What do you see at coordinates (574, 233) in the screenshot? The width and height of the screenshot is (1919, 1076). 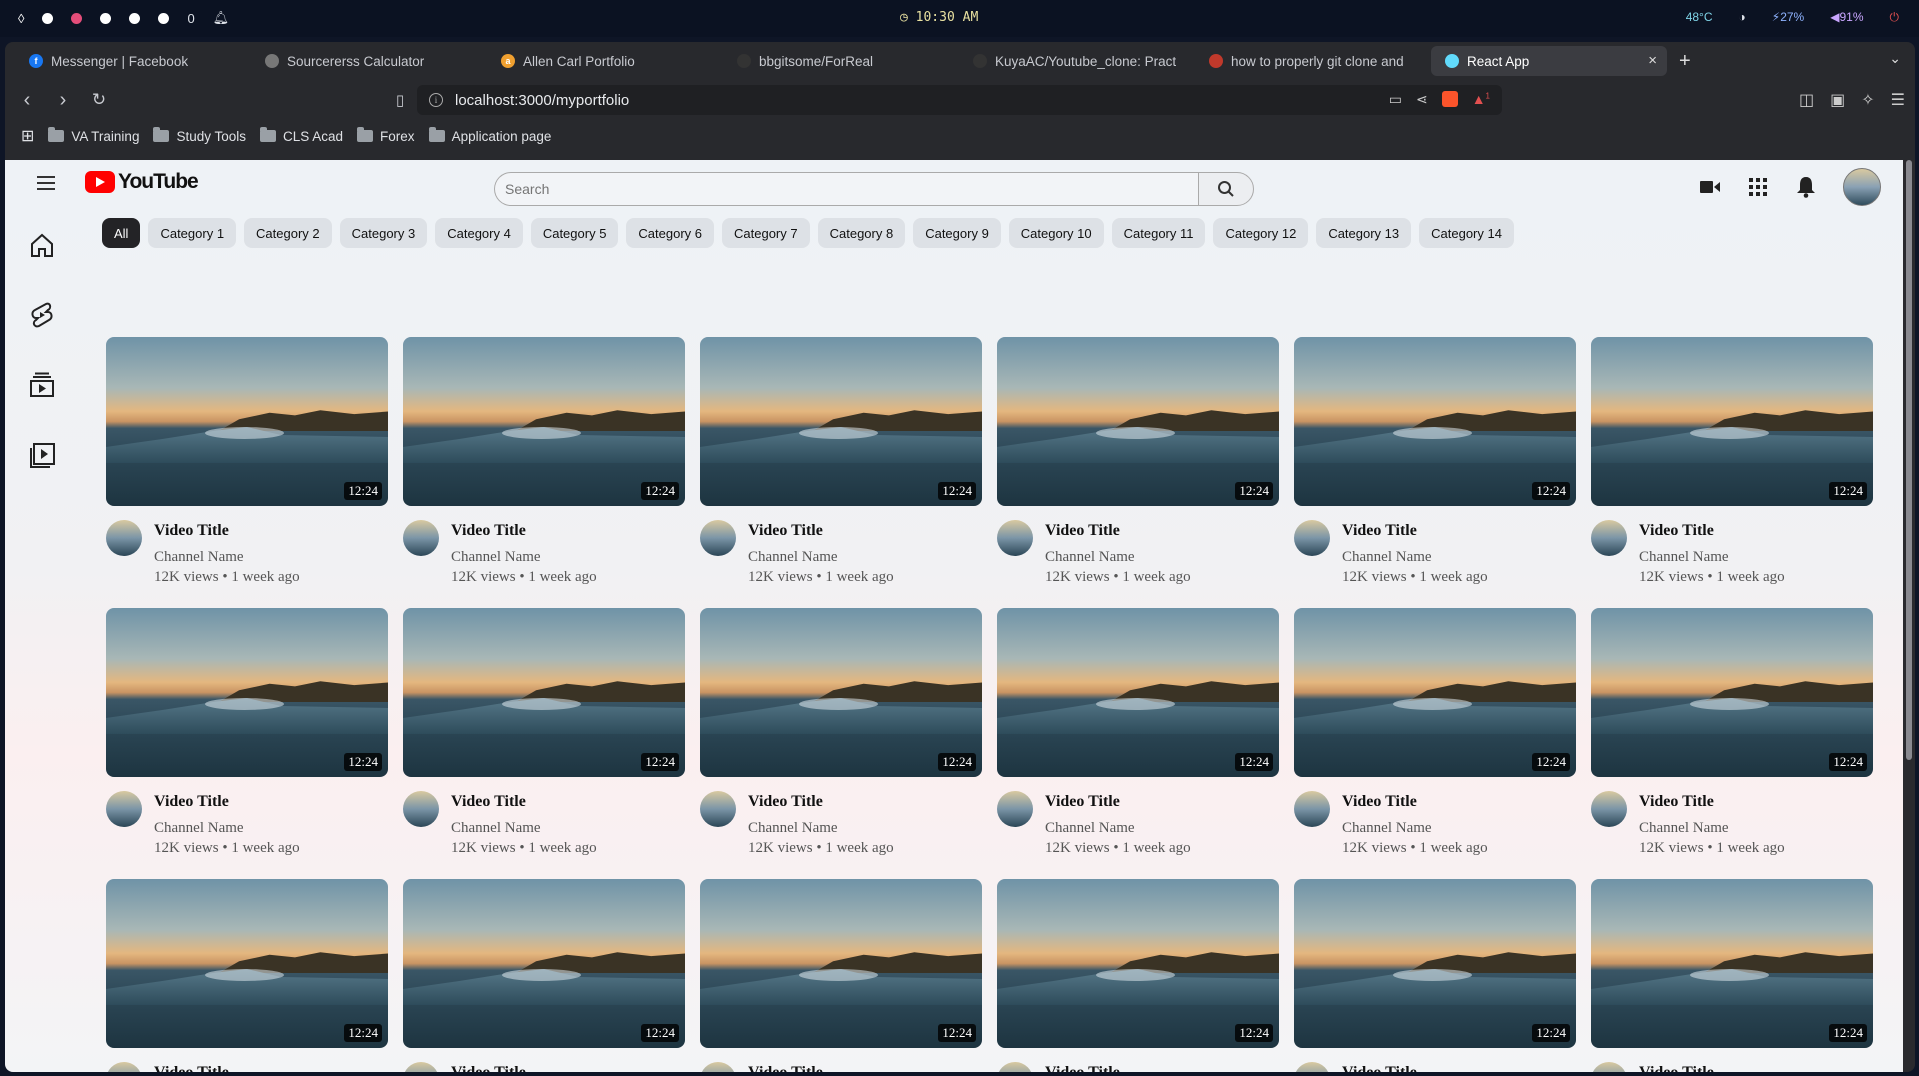 I see `category-chip: Category 5` at bounding box center [574, 233].